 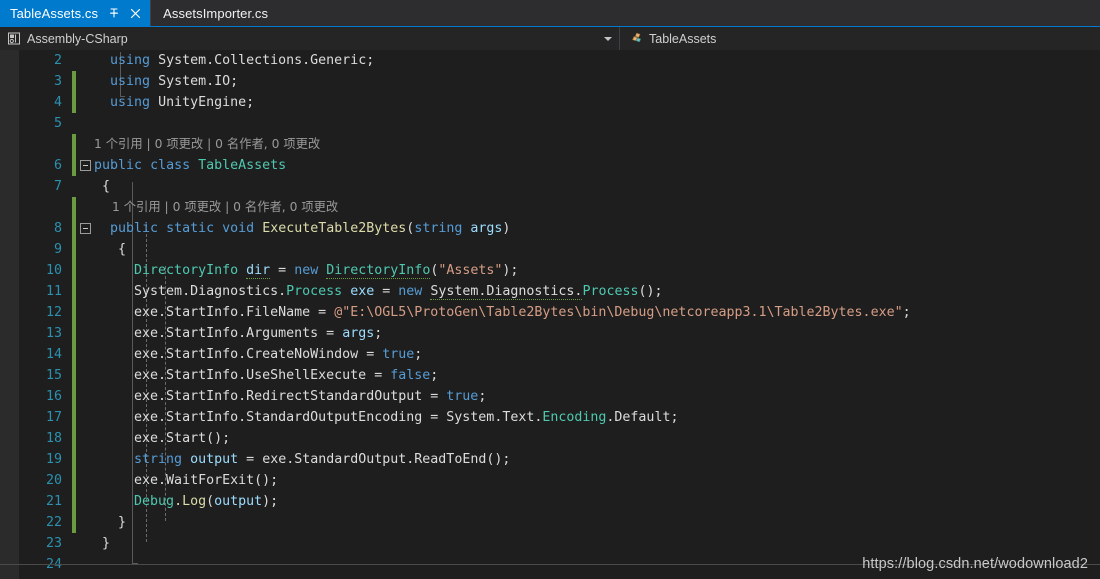 I want to click on token-keyword: new, so click(x=306, y=270).